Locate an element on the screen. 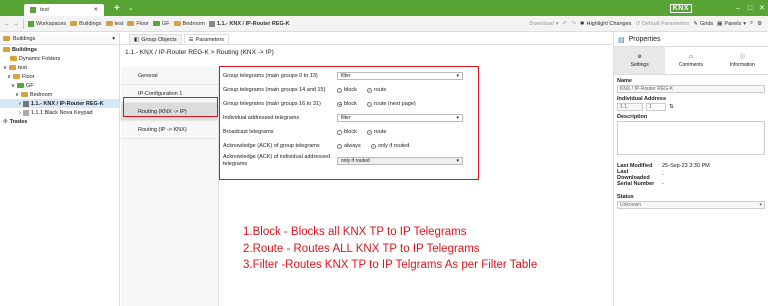 Image resolution: width=768 pixels, height=306 pixels. minimize-button: – is located at coordinates (738, 8).